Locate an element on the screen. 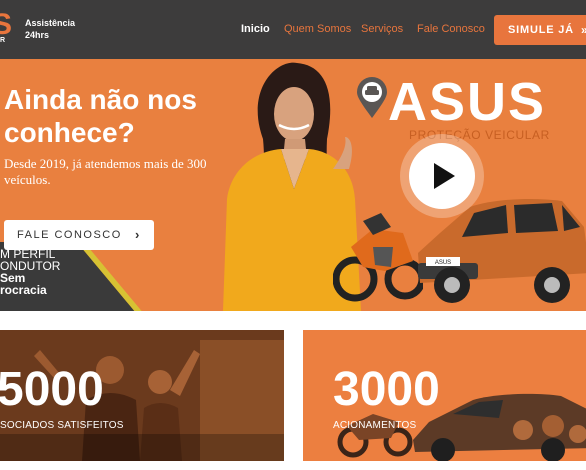 The width and height of the screenshot is (586, 470). stat-number-acionamentos: 3000 is located at coordinates (386, 389).